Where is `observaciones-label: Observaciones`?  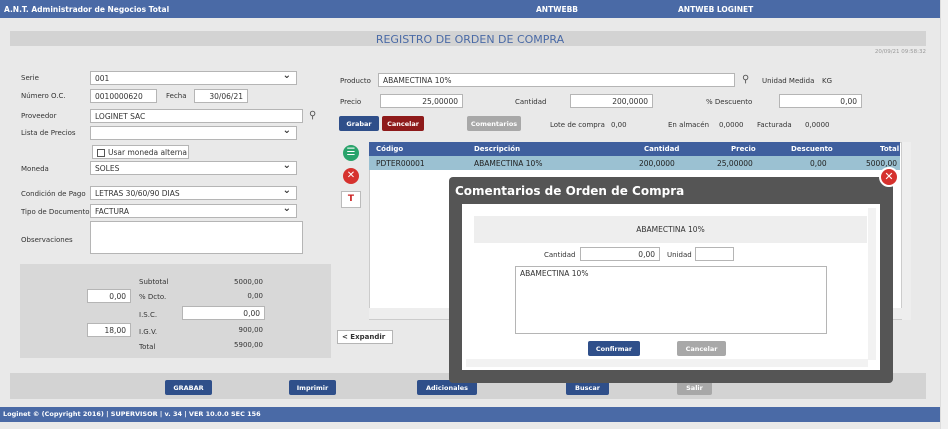 observaciones-label: Observaciones is located at coordinates (47, 240).